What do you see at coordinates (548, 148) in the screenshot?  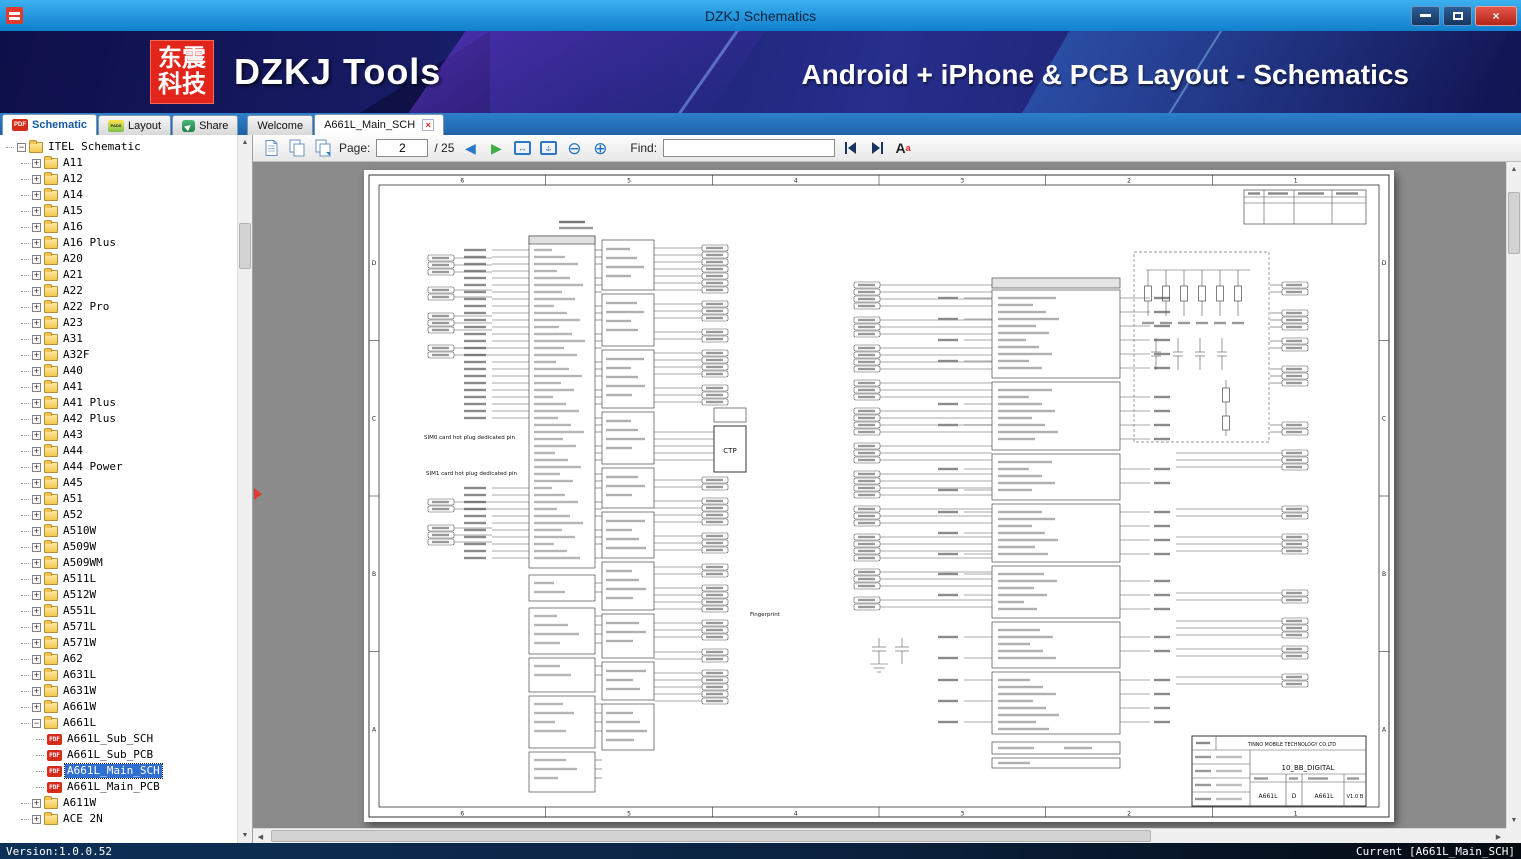 I see `fit-page-button: ↔ ↕` at bounding box center [548, 148].